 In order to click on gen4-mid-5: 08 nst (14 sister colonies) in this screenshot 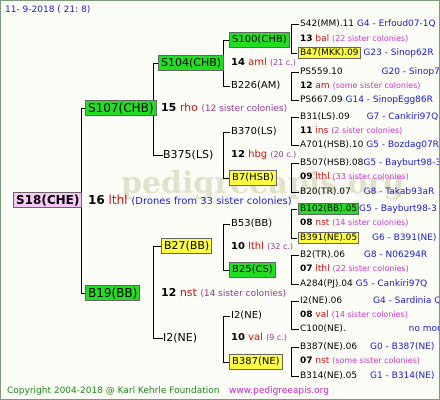, I will do `click(354, 223)`.